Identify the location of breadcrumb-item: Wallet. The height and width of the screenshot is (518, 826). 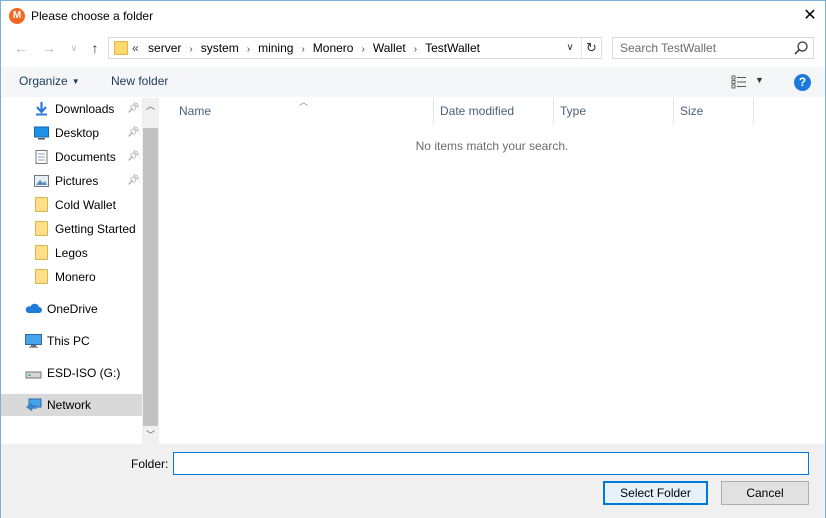
(389, 48).